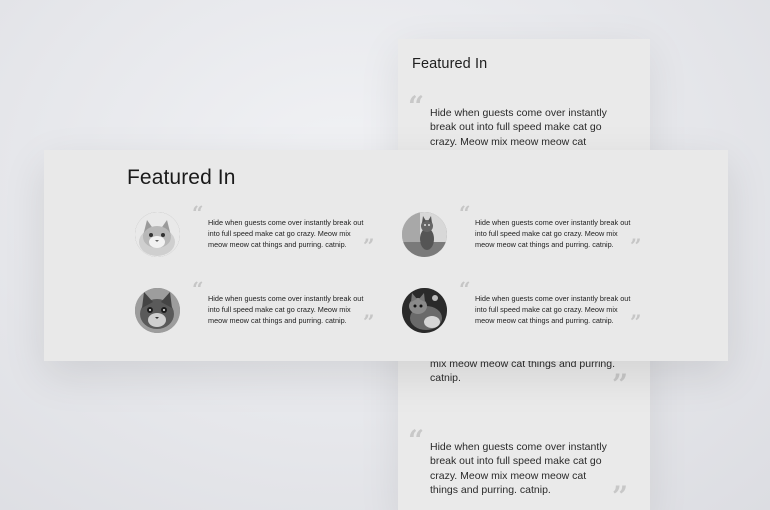  What do you see at coordinates (181, 177) in the screenshot?
I see `section-title: Featured In` at bounding box center [181, 177].